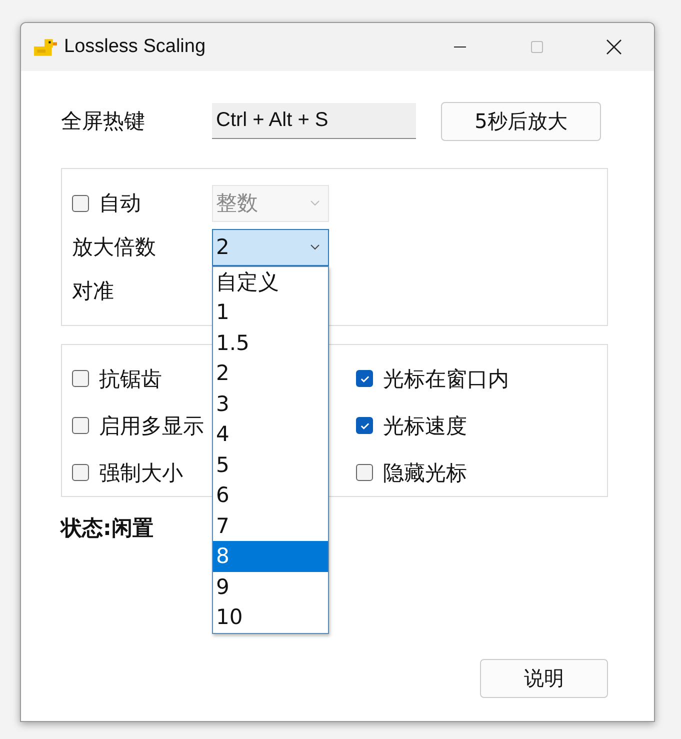 The width and height of the screenshot is (681, 739). I want to click on window-title: Lossless Scaling, so click(135, 47).